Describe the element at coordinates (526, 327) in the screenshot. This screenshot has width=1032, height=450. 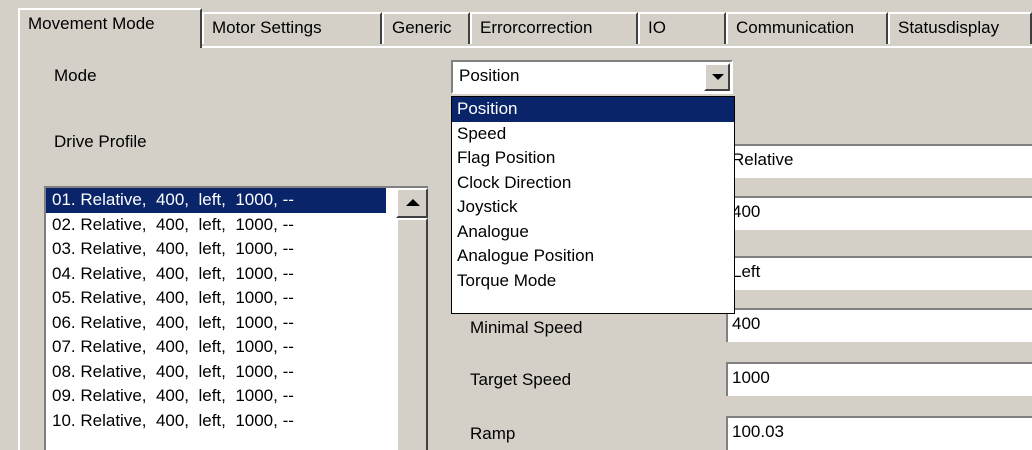
I see `minimal-speed-label: Minimal Speed` at that location.